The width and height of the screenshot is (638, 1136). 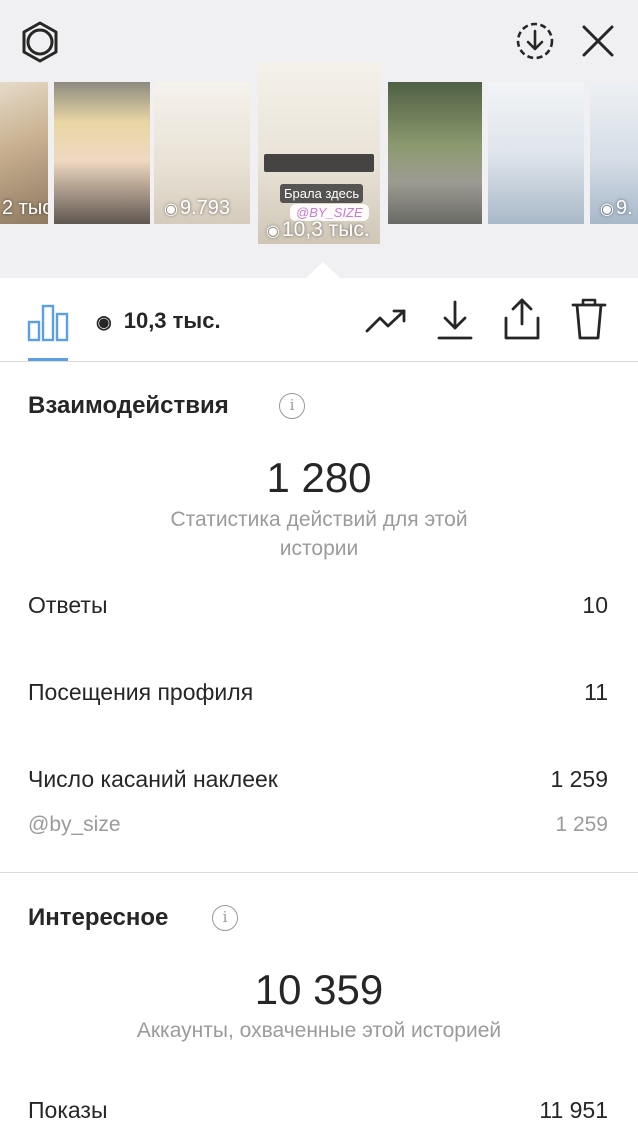 What do you see at coordinates (141, 692) in the screenshot?
I see `profile-visits-label: Посещения профиля` at bounding box center [141, 692].